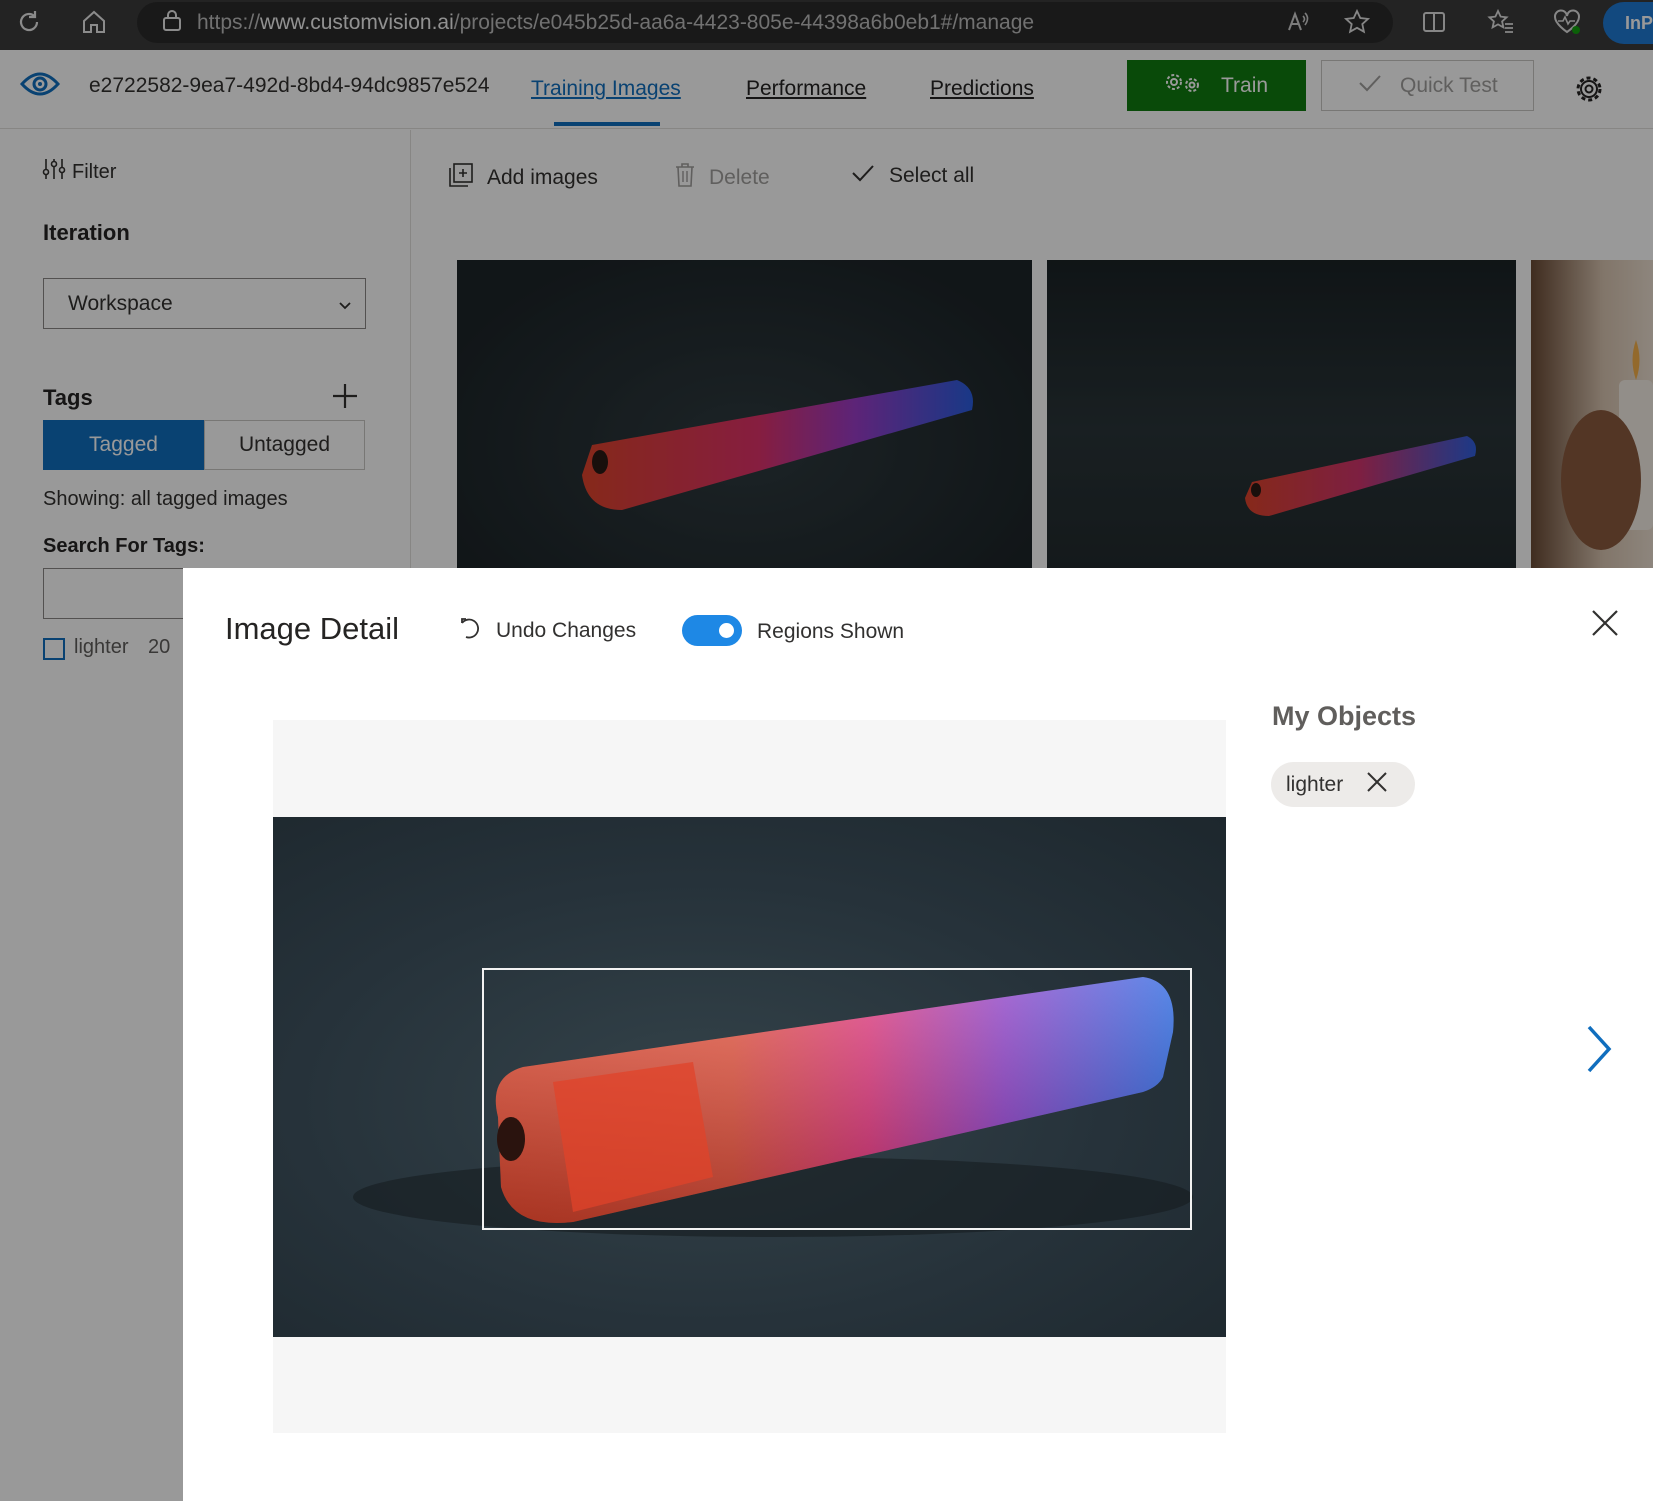 This screenshot has height=1501, width=1653. What do you see at coordinates (726, 630) in the screenshot?
I see `toggle-knob` at bounding box center [726, 630].